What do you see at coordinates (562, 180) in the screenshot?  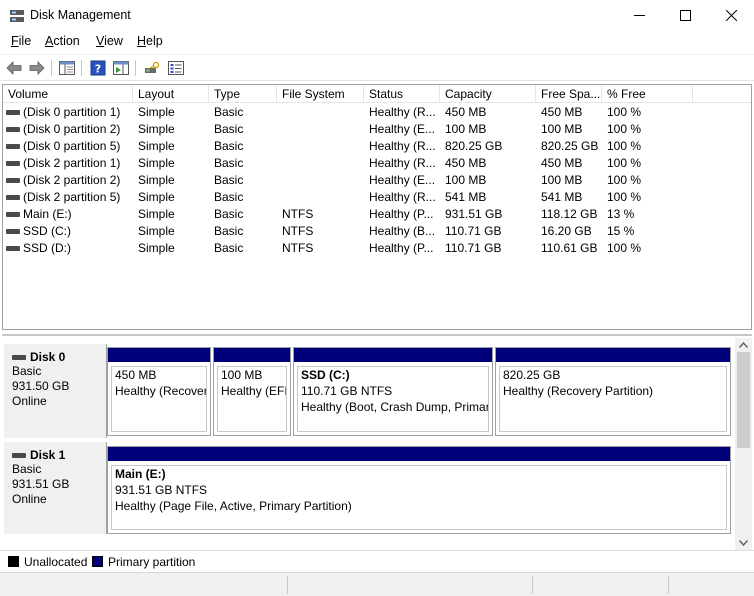 I see `cell-free-space: 100 MB` at bounding box center [562, 180].